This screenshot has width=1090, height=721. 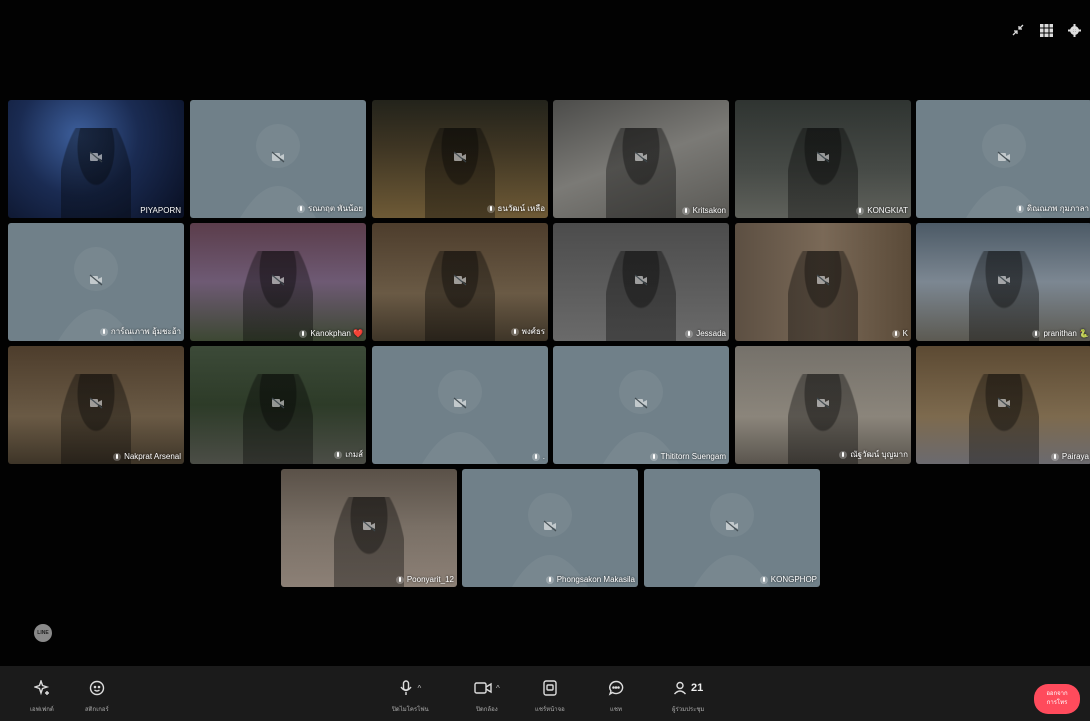 What do you see at coordinates (42, 696) in the screenshot?
I see `effects-button: เอฟเฟกต์` at bounding box center [42, 696].